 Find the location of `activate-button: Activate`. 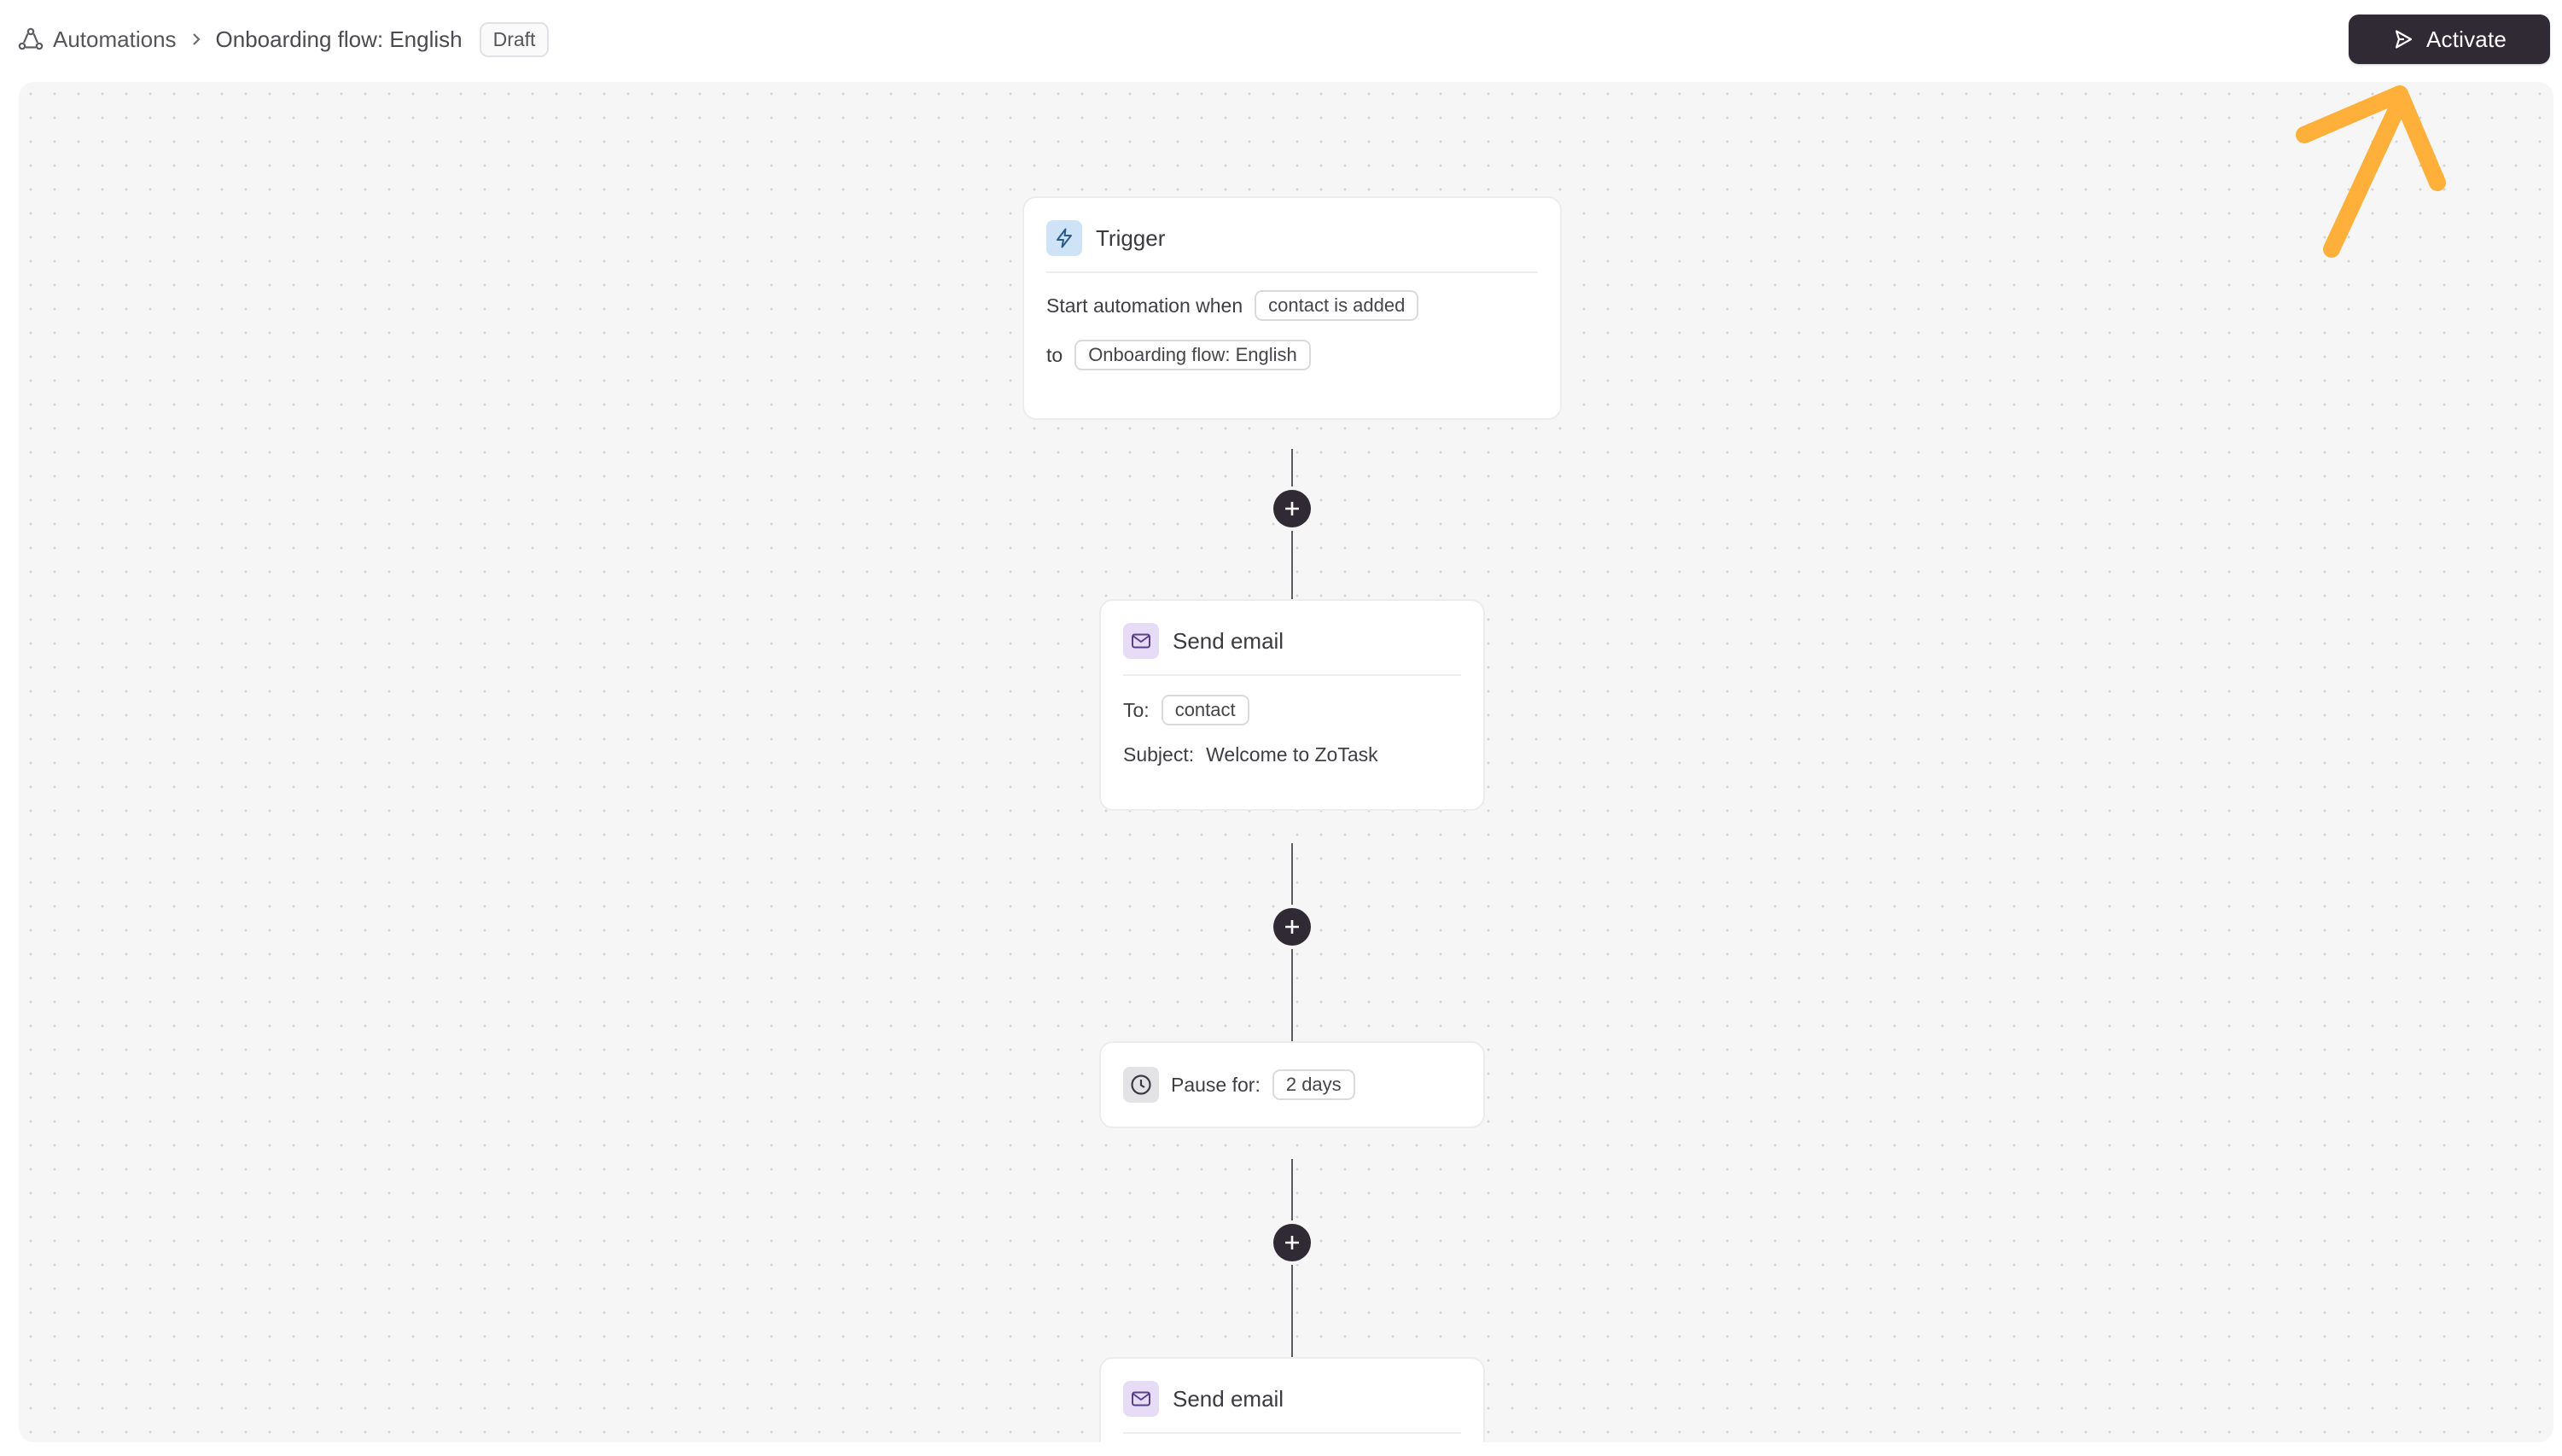

activate-button: Activate is located at coordinates (2449, 39).